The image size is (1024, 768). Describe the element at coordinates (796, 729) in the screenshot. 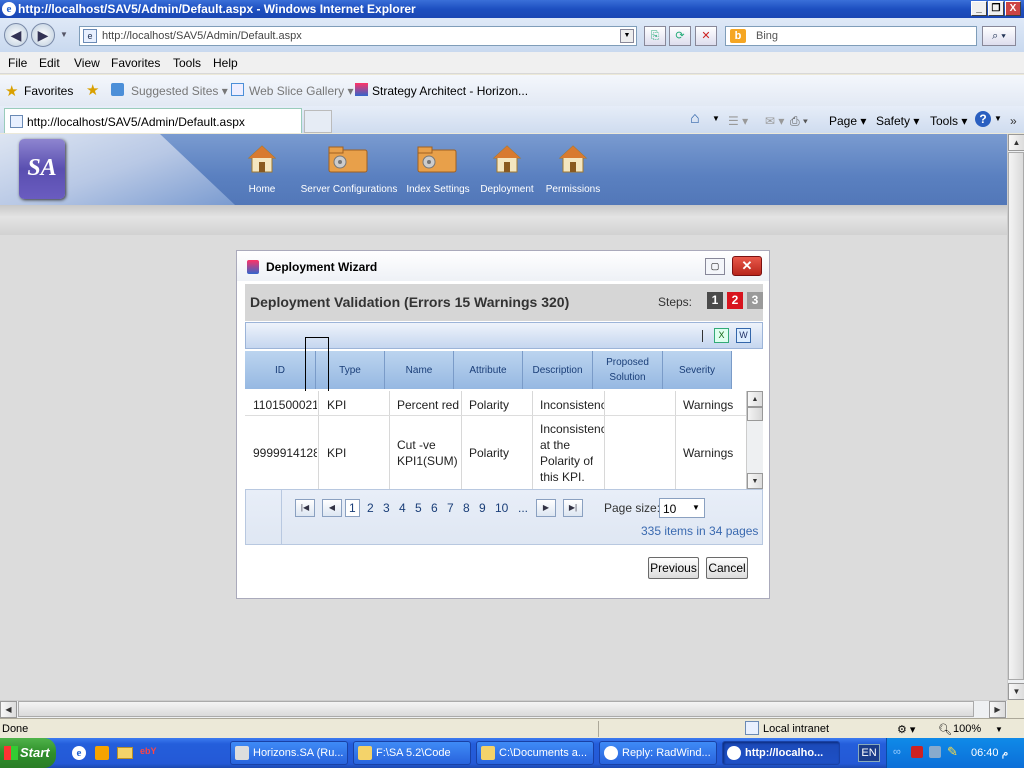

I see `security-zone: Local intranet` at that location.